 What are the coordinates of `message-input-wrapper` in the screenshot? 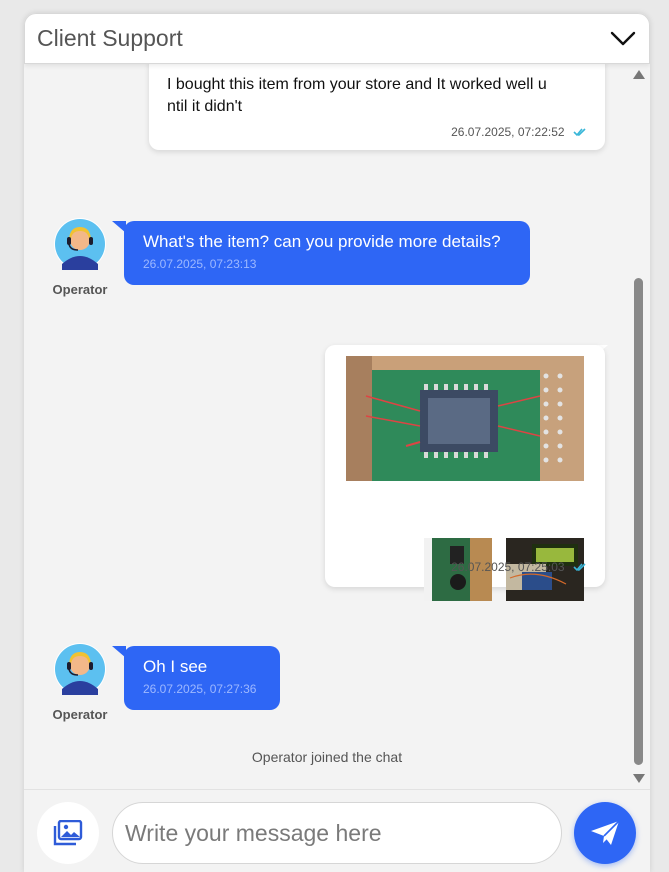 It's located at (337, 833).